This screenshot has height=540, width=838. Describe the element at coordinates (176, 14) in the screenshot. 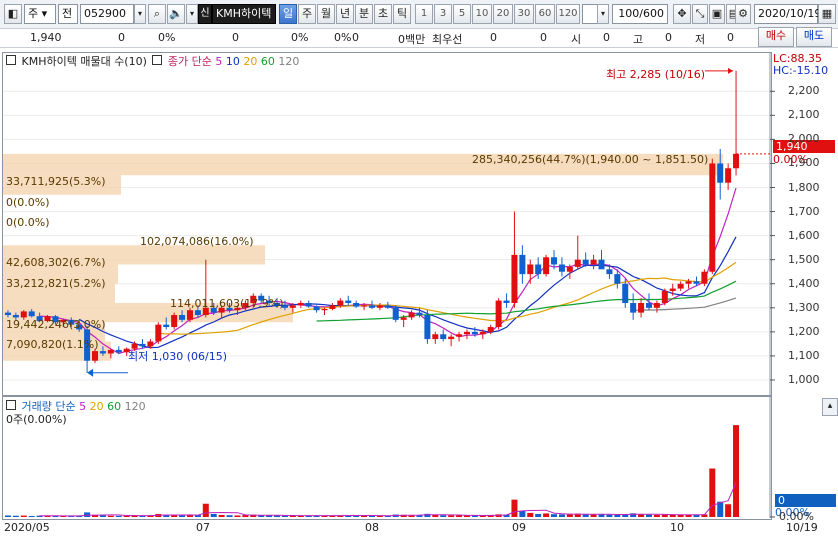

I see `speaker-icon: 🔈` at that location.